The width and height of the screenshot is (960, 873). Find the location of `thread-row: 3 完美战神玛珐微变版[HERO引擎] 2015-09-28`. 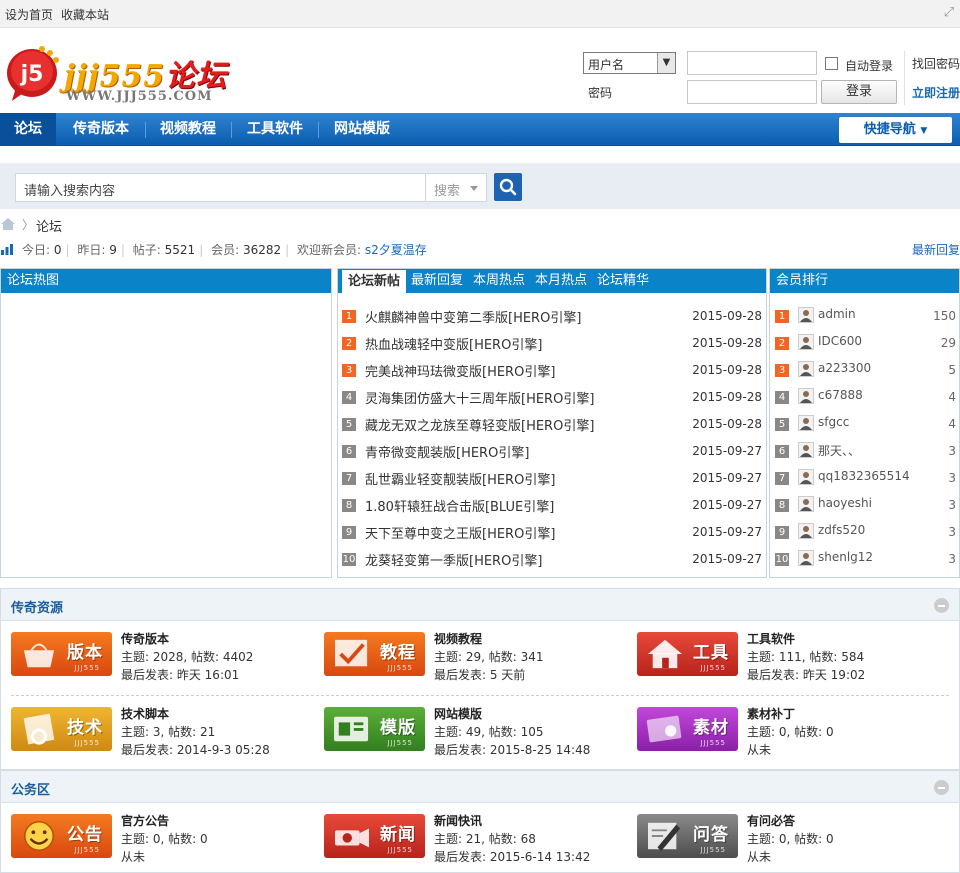

thread-row: 3 完美战神玛珐微变版[HERO引擎] 2015-09-28 is located at coordinates (552, 370).